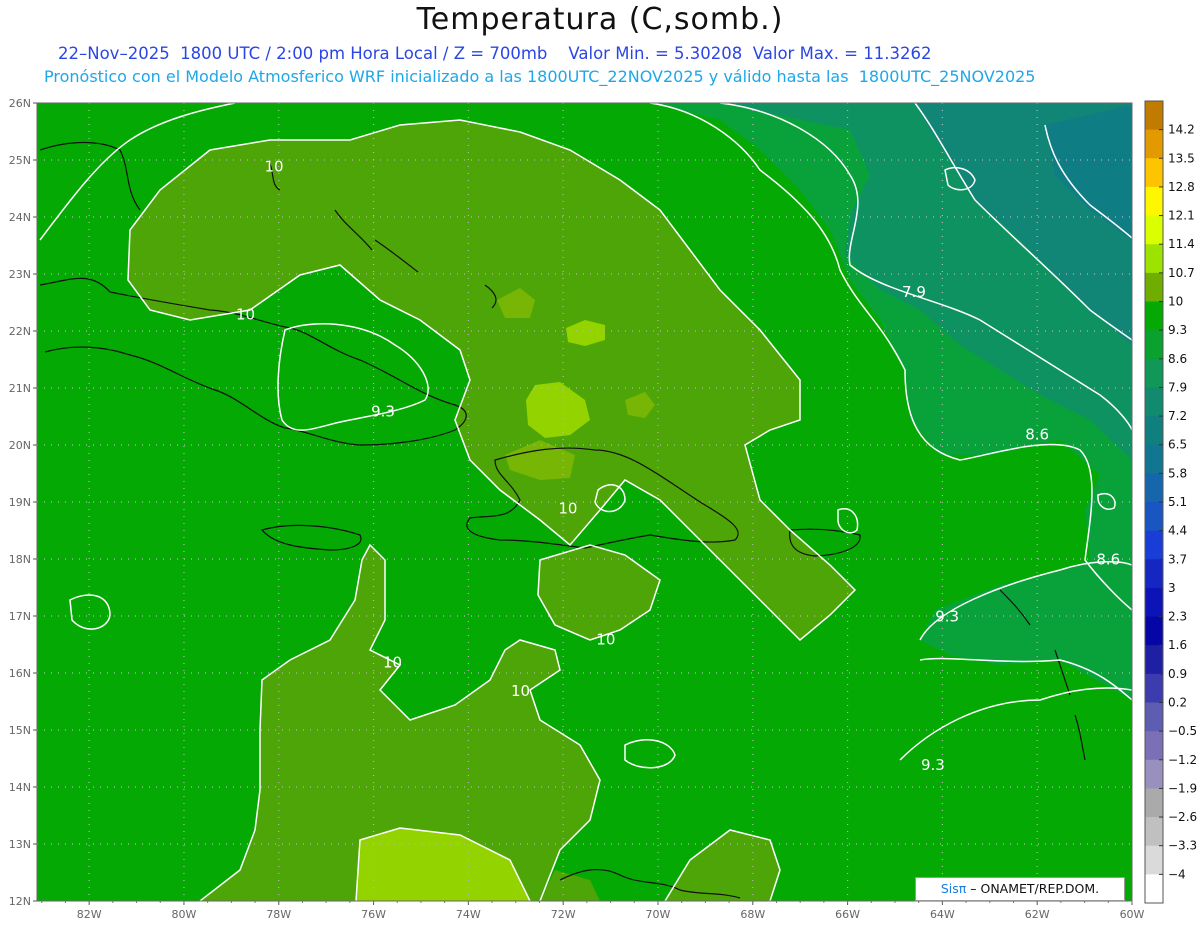 Image resolution: width=1200 pixels, height=927 pixels. What do you see at coordinates (1177, 645) in the screenshot?
I see `colorbar-label: 1.6` at bounding box center [1177, 645].